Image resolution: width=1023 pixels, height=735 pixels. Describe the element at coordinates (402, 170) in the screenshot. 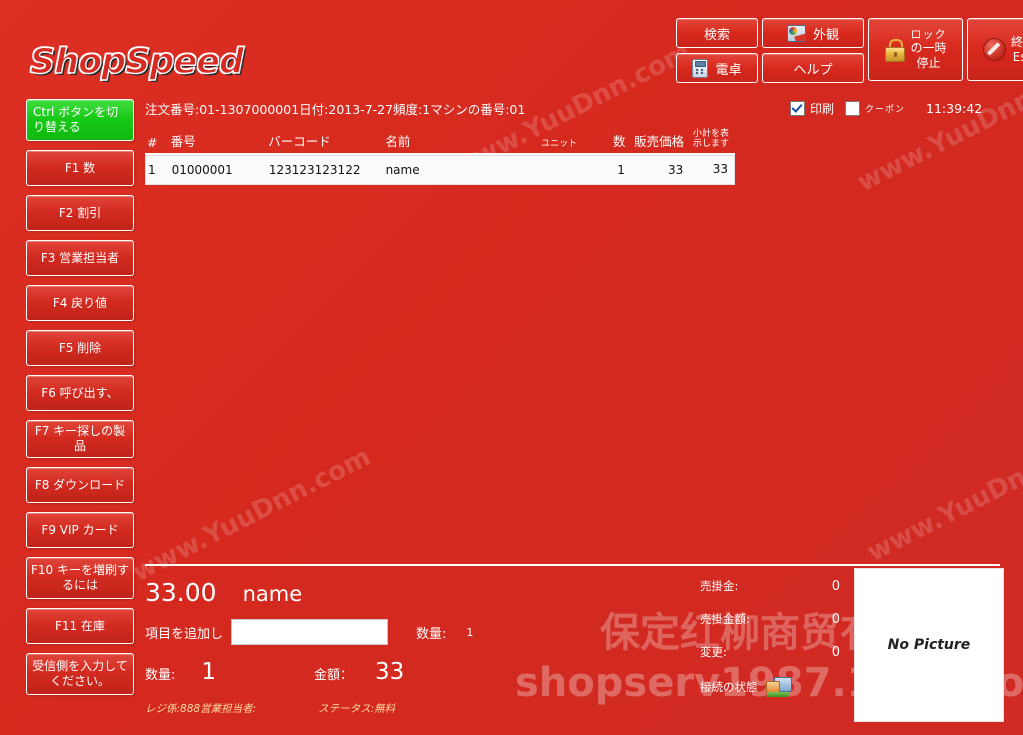

I see `cell-name: name` at that location.